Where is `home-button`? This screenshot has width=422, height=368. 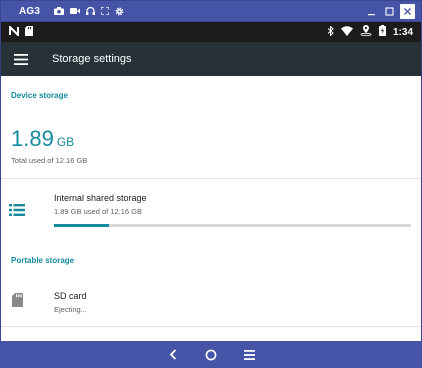 home-button is located at coordinates (211, 355).